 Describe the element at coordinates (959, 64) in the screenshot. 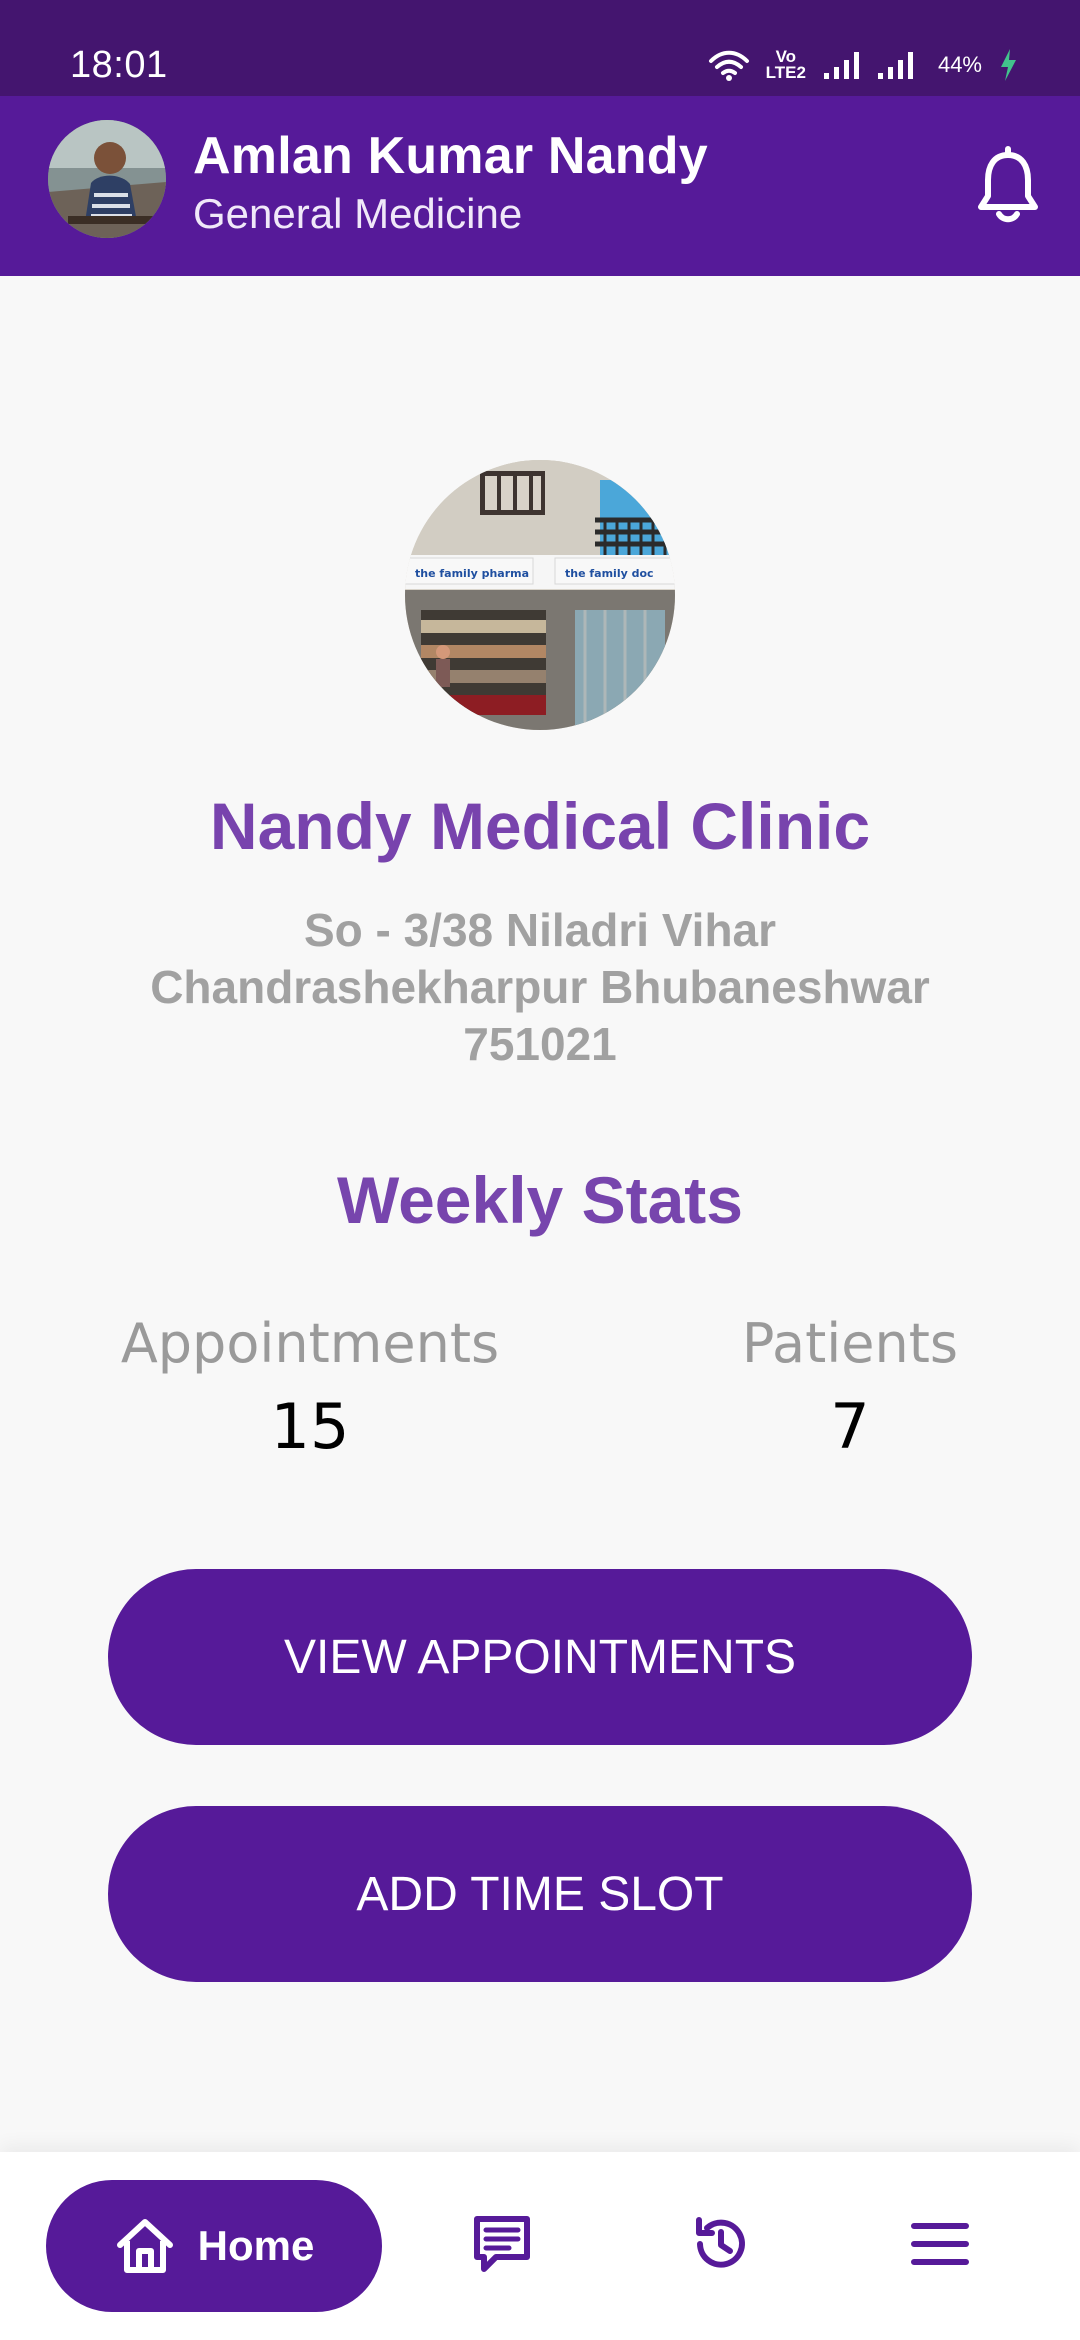

I see `battery-percentage: 44%` at that location.